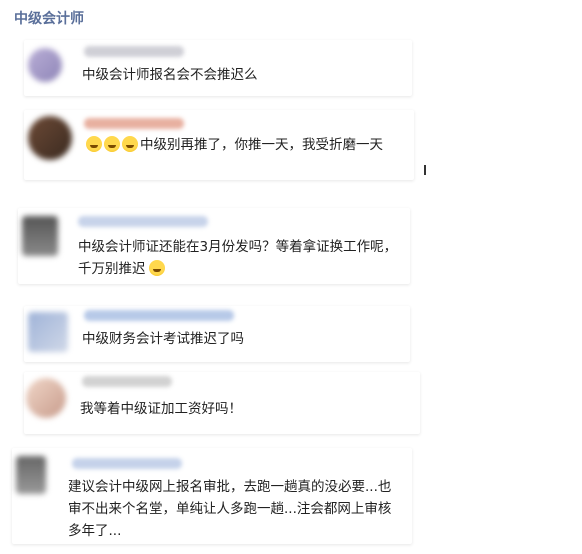 This screenshot has width=582, height=554. What do you see at coordinates (170, 75) in the screenshot?
I see `comment-text: 中级会计师报名会不会推迟么` at bounding box center [170, 75].